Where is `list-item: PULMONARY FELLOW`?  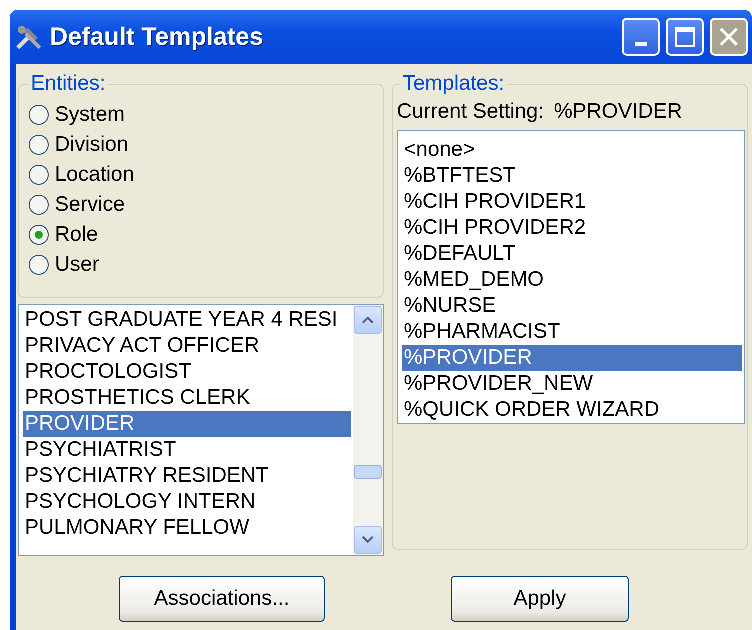
list-item: PULMONARY FELLOW is located at coordinates (187, 528).